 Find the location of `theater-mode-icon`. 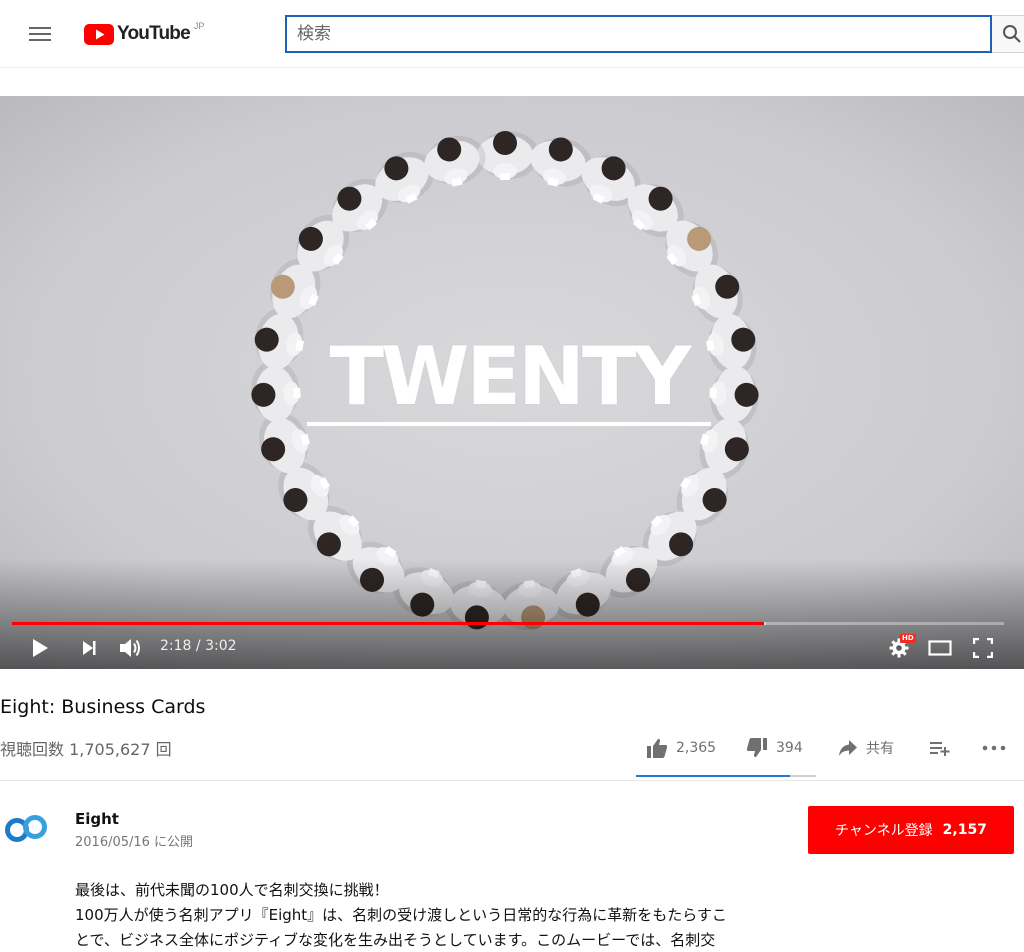

theater-mode-icon is located at coordinates (940, 648).